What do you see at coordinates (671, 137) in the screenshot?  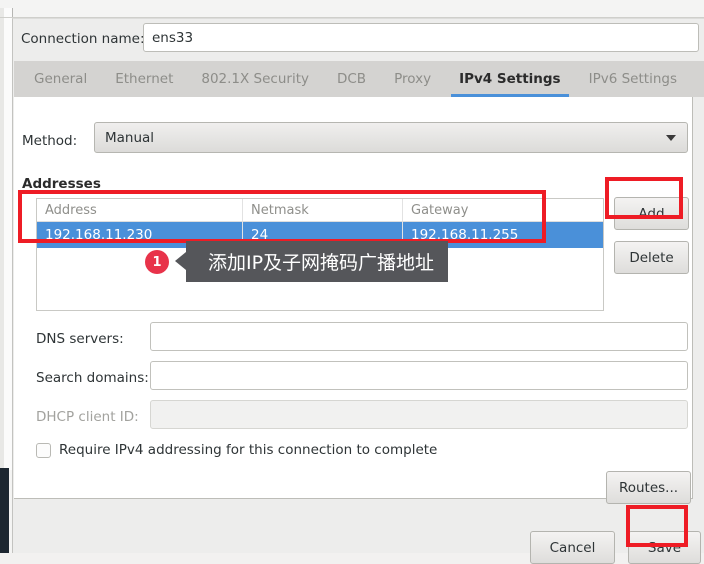 I see `chevron-down-icon` at bounding box center [671, 137].